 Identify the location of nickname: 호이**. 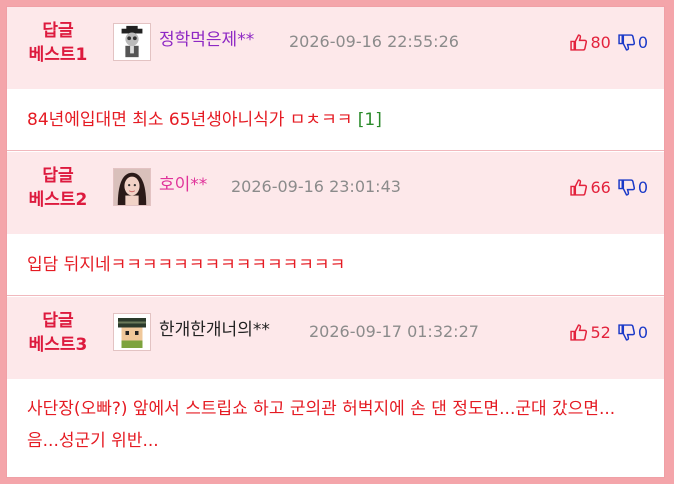
(183, 185).